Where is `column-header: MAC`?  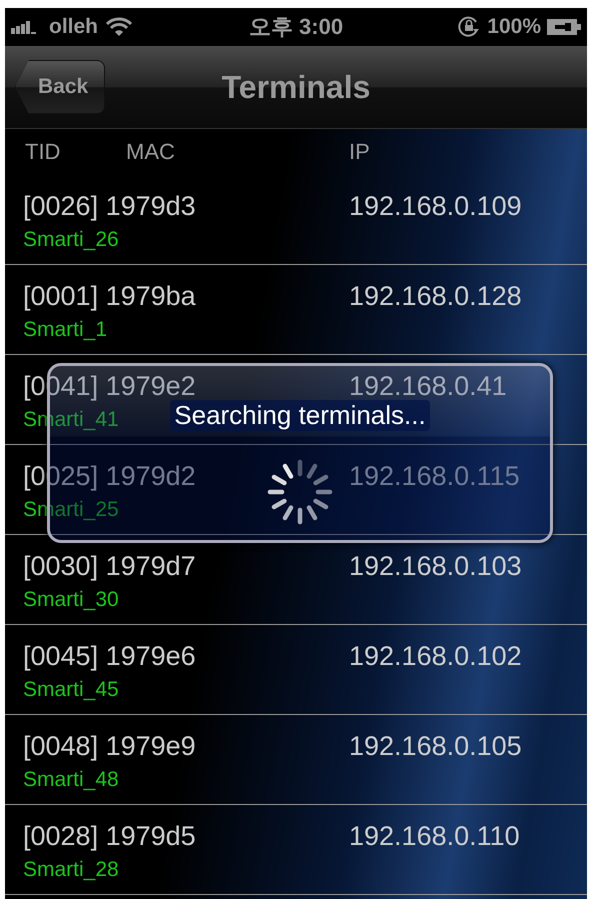
column-header: MAC is located at coordinates (150, 152).